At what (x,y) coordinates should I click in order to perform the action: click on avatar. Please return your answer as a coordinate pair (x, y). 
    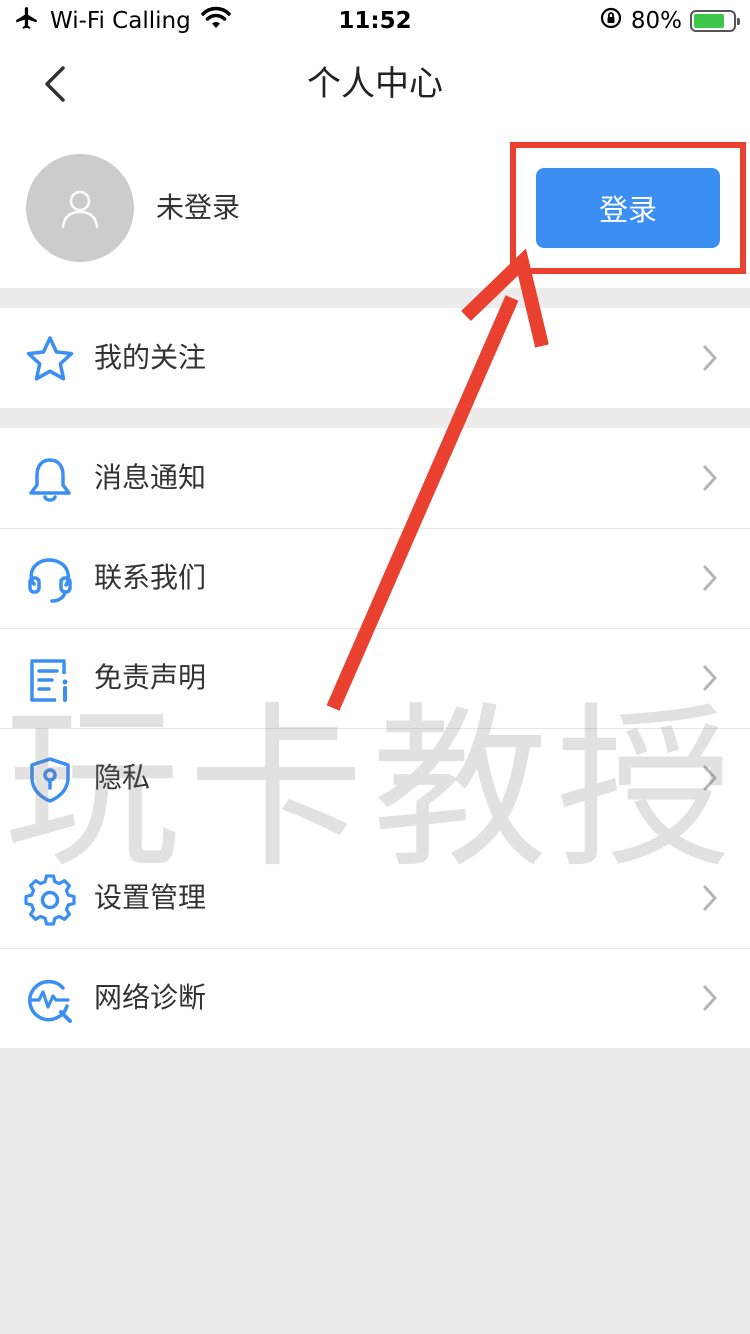
    Looking at the image, I should click on (80, 208).